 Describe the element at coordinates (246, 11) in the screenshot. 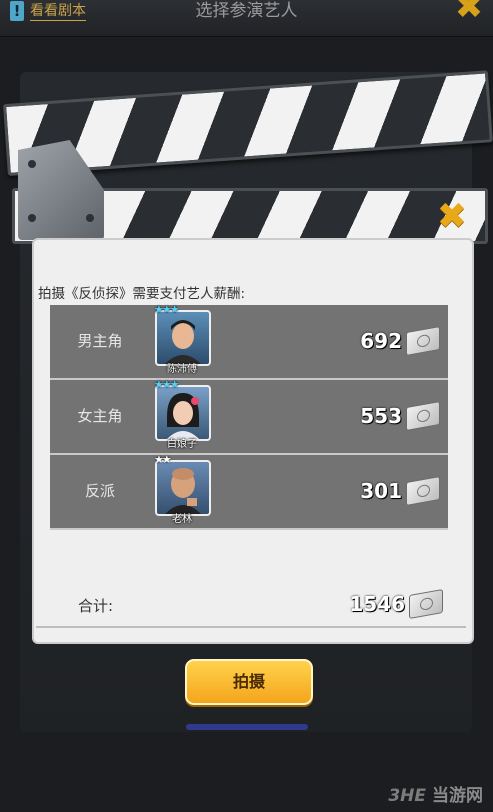

I see `page-title: 选择参演艺人` at that location.